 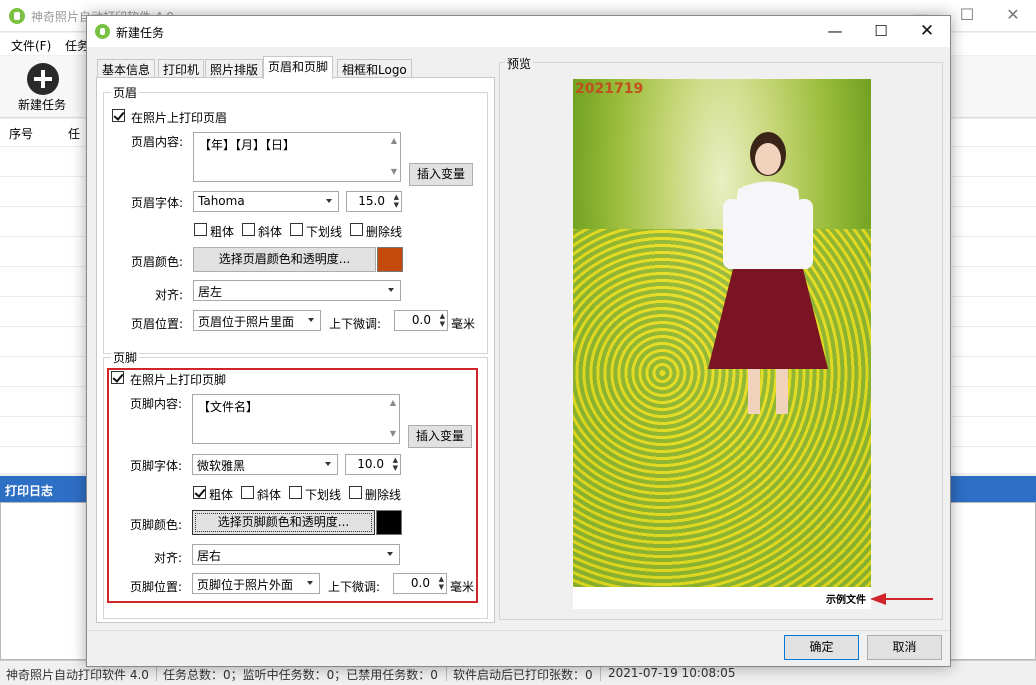 I want to click on footer-strike-label: 删除线, so click(x=383, y=495).